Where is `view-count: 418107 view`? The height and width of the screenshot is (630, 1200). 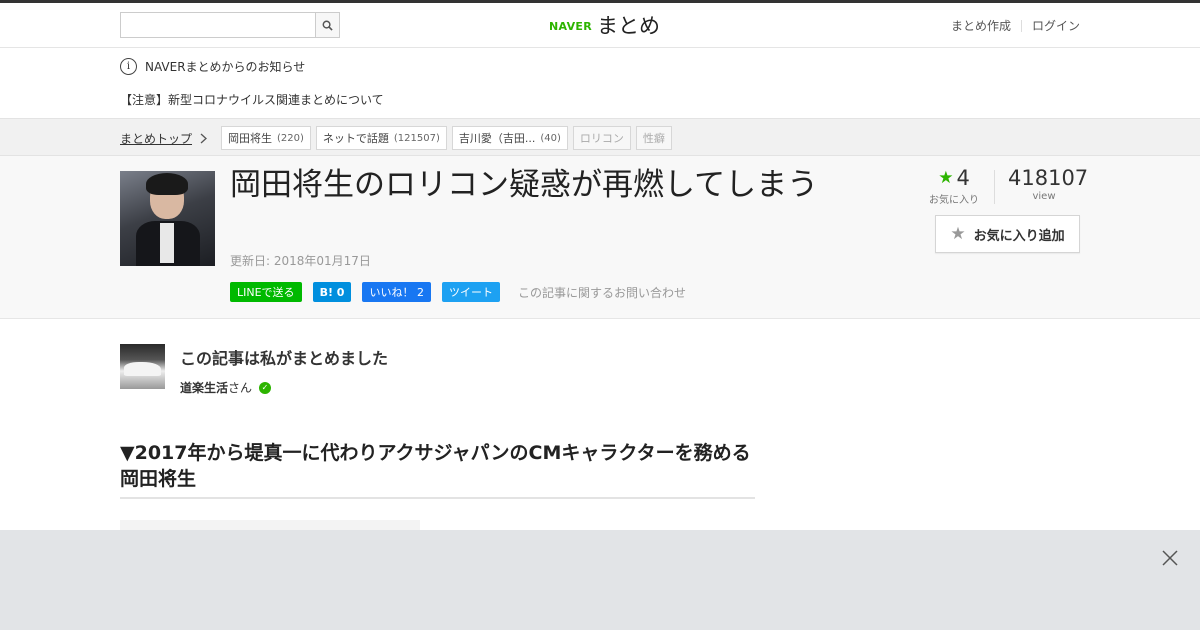 view-count: 418107 view is located at coordinates (1048, 184).